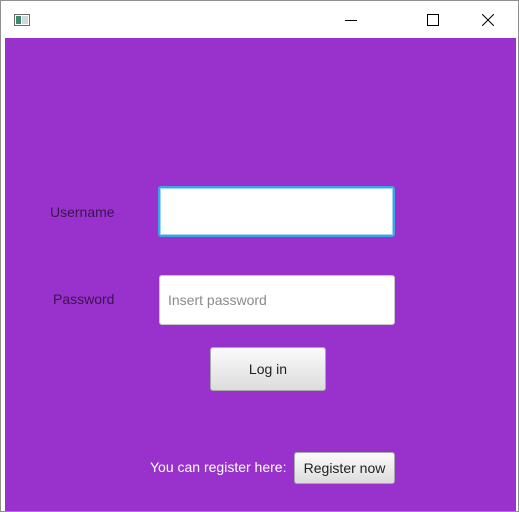 The height and width of the screenshot is (512, 519). What do you see at coordinates (259, 19) in the screenshot?
I see `title-bar` at bounding box center [259, 19].